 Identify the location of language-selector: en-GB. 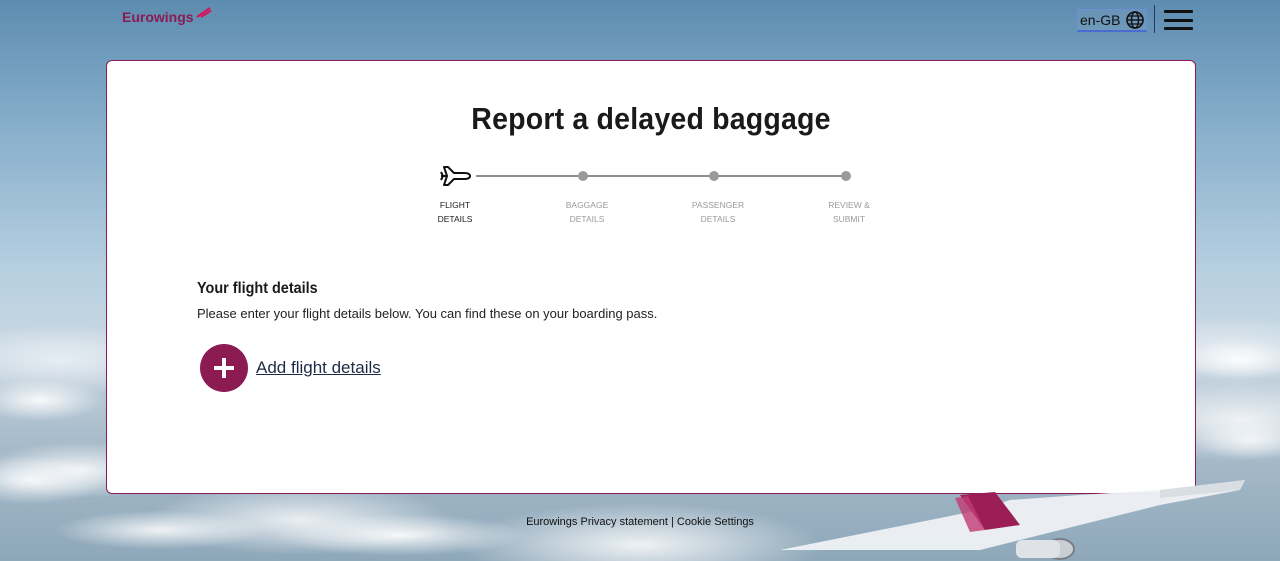
(1112, 20).